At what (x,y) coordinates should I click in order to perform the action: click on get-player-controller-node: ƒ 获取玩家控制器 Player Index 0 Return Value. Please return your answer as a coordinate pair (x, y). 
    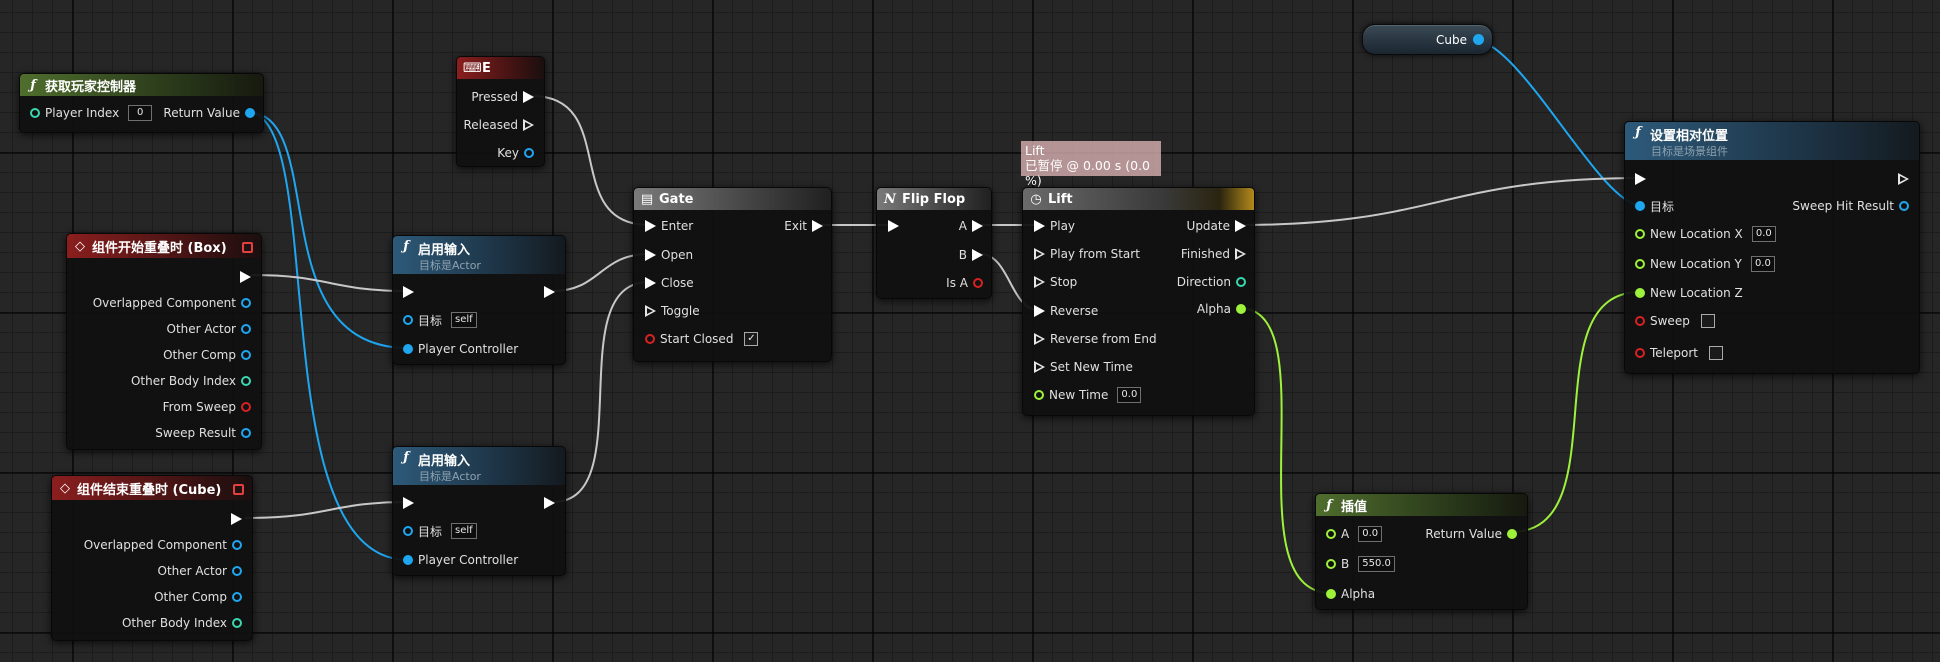
    Looking at the image, I should click on (141, 103).